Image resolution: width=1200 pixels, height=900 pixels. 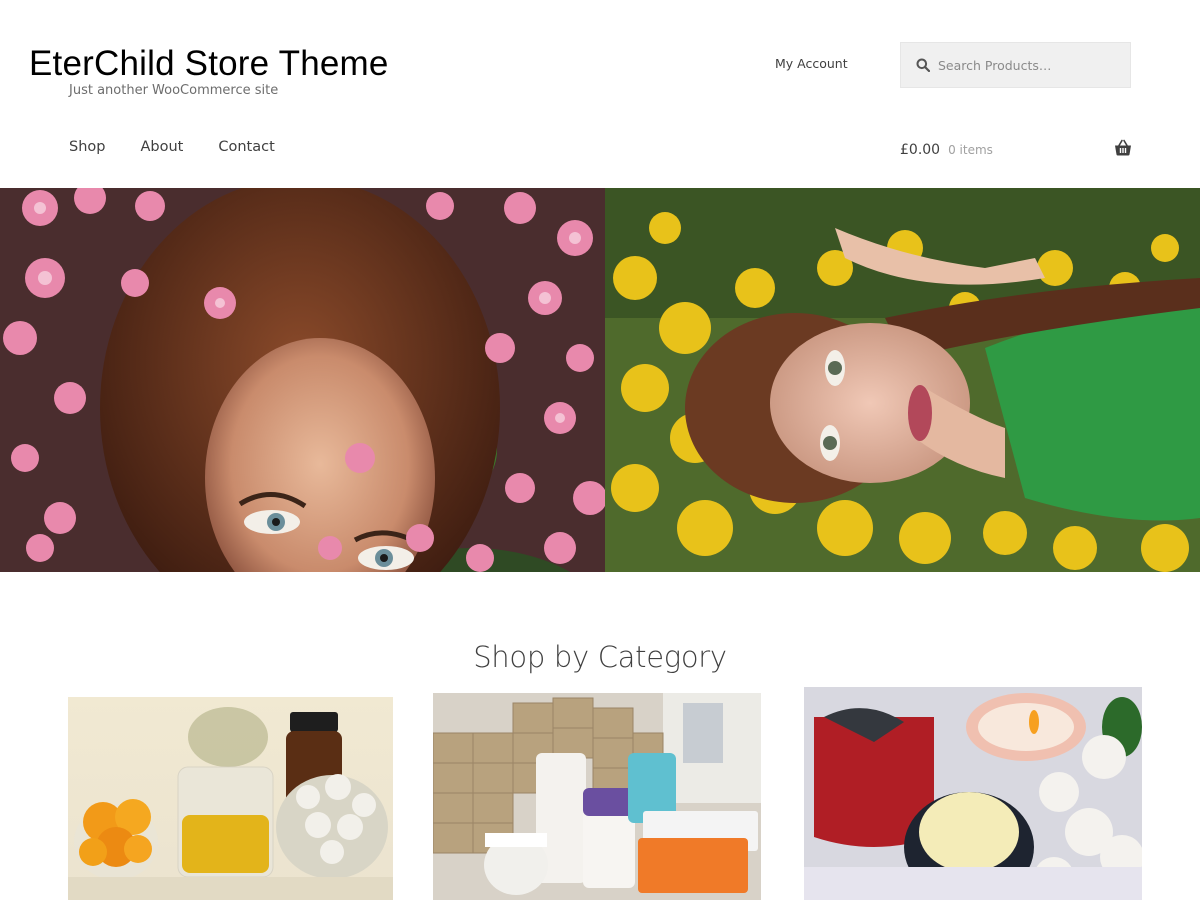 What do you see at coordinates (246, 147) in the screenshot?
I see `nav-item-contact: Contact` at bounding box center [246, 147].